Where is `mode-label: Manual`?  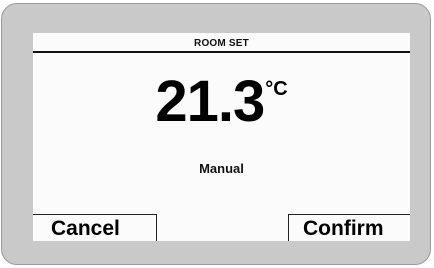 mode-label: Manual is located at coordinates (221, 168).